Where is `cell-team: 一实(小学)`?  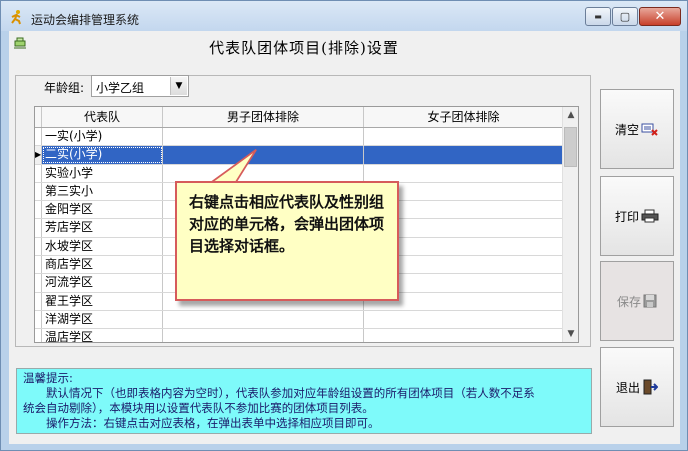 cell-team: 一实(小学) is located at coordinates (102, 137).